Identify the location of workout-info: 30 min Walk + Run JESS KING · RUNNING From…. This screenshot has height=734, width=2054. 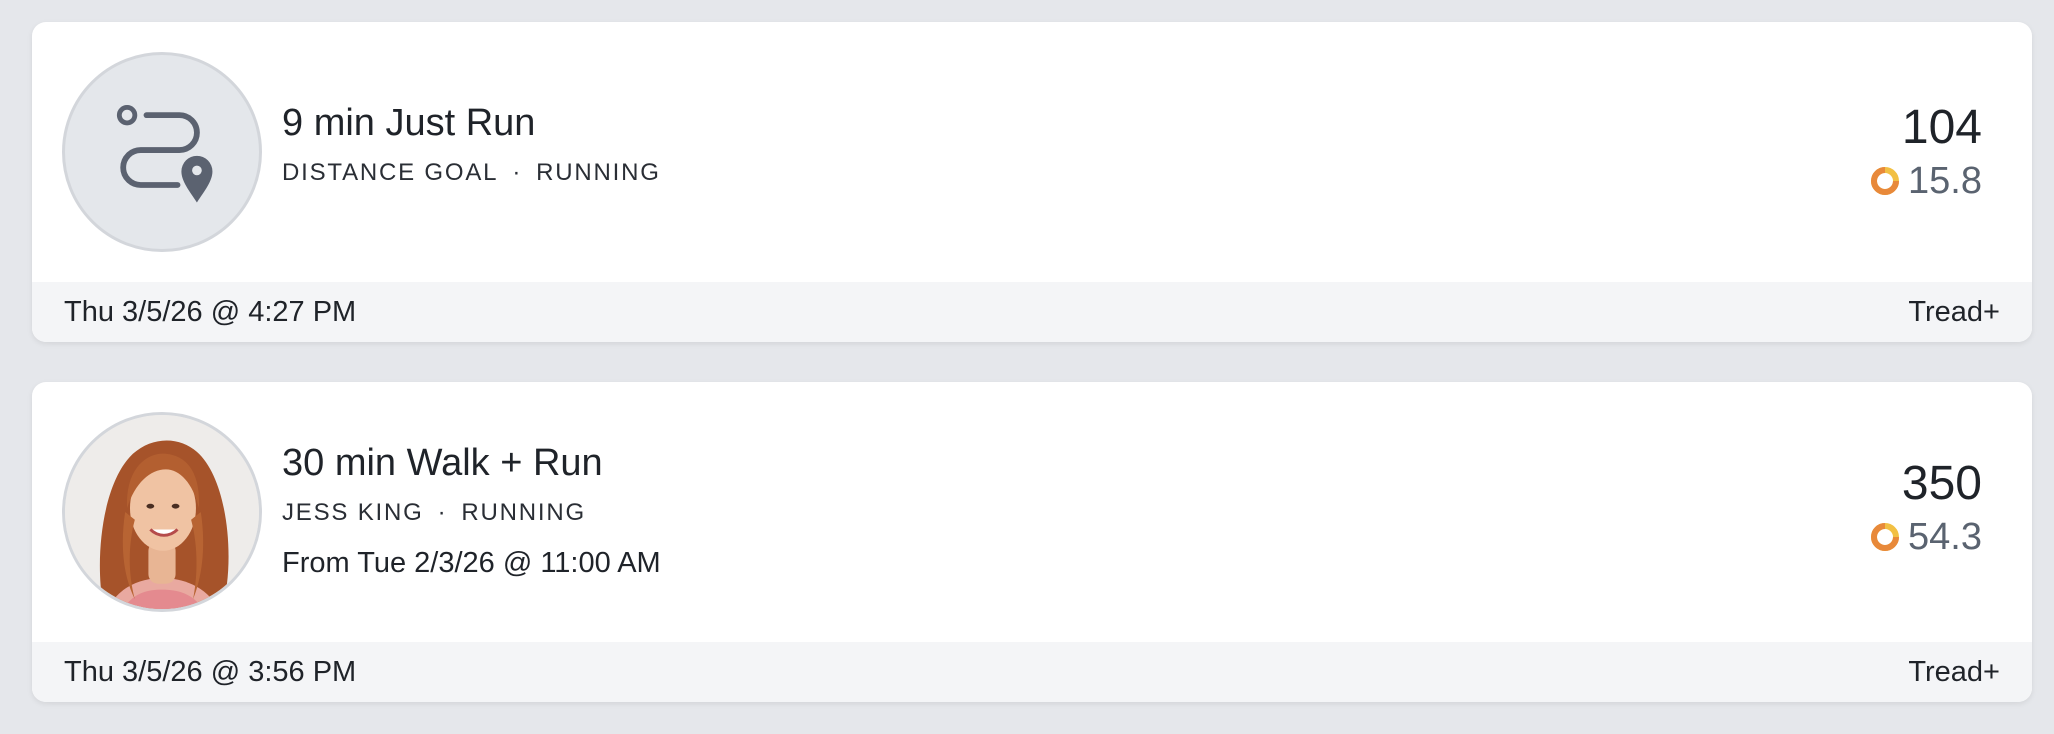
(471, 511).